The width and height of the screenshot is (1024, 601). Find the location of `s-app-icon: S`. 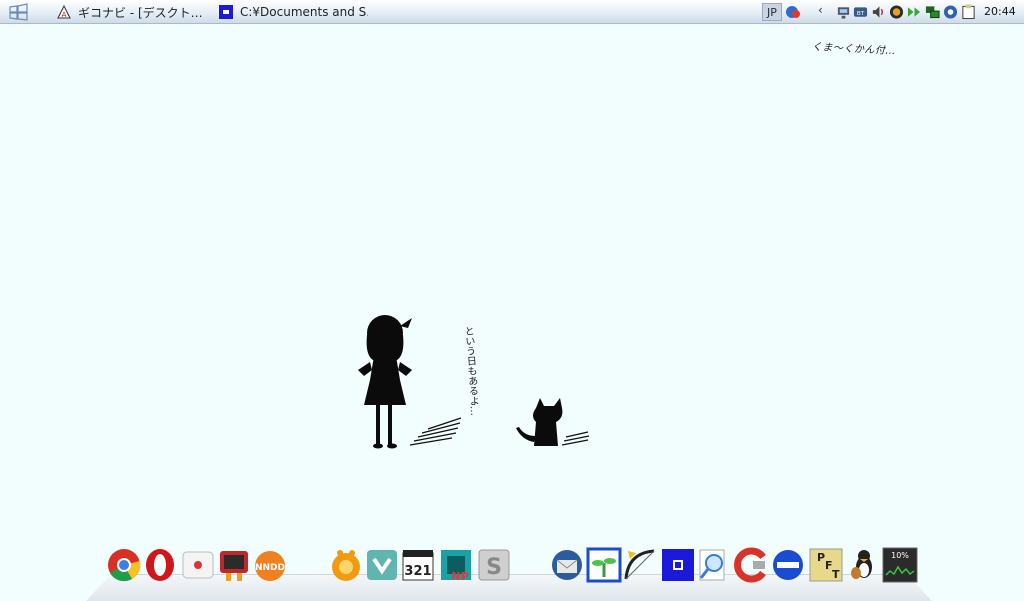

s-app-icon: S is located at coordinates (494, 565).